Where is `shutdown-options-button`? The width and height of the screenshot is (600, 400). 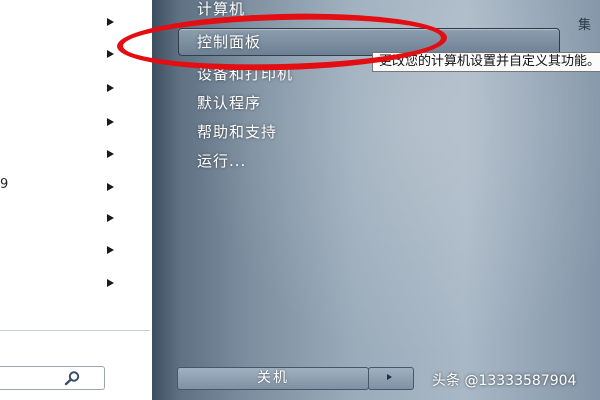 shutdown-options-button is located at coordinates (391, 378).